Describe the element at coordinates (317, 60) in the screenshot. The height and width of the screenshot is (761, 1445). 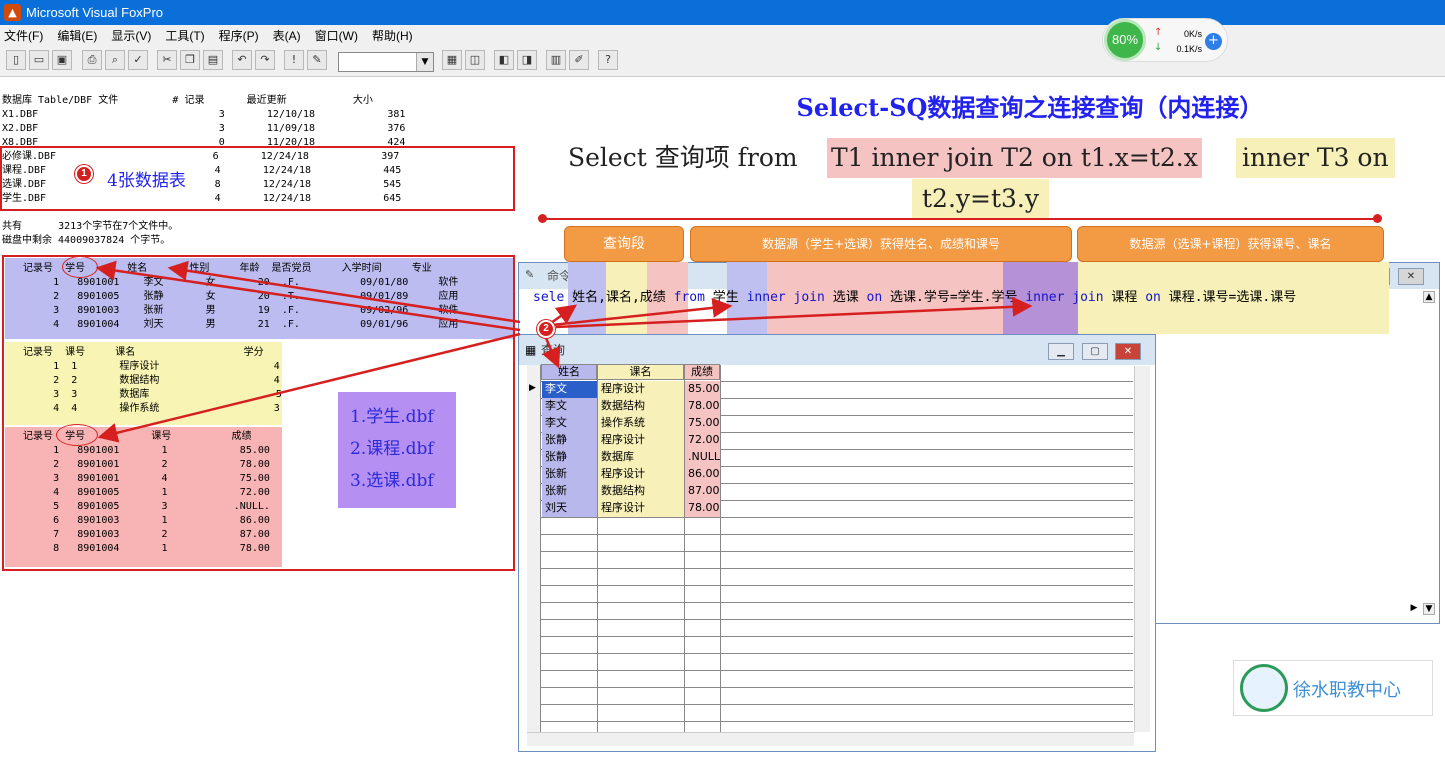
I see `modify-icon: ✎` at that location.